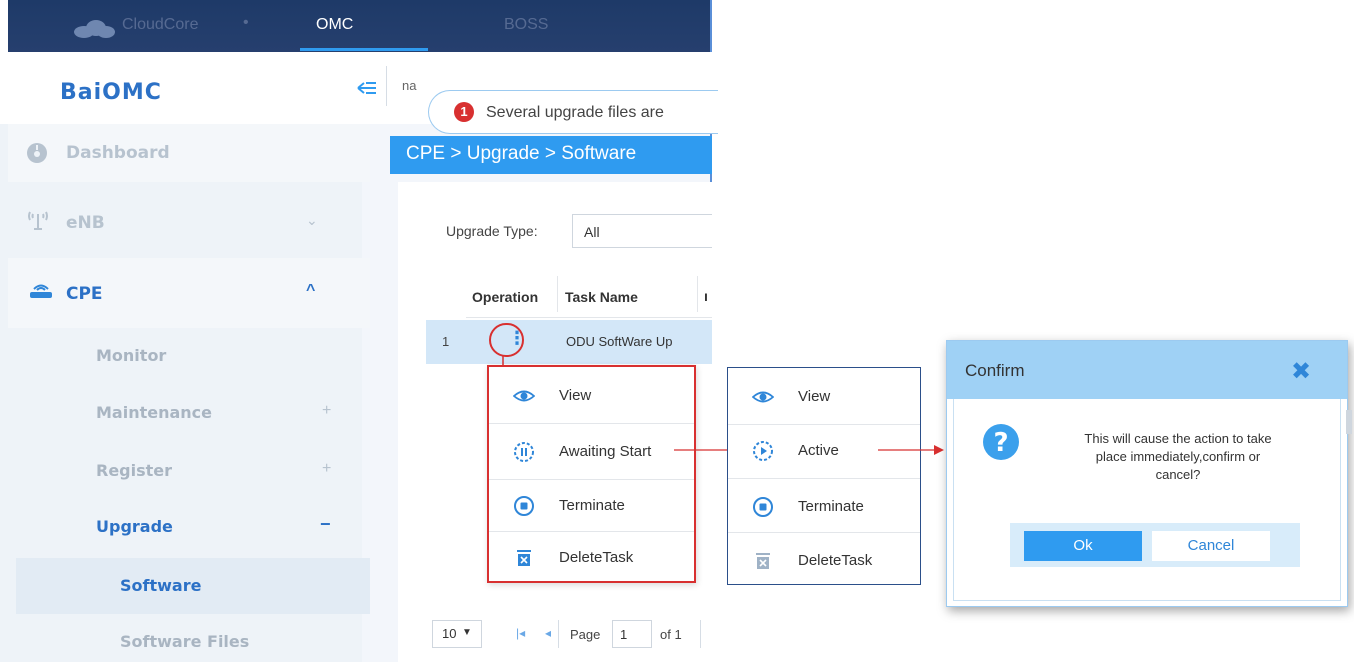  Describe the element at coordinates (763, 451) in the screenshot. I see `play-circle-icon` at that location.